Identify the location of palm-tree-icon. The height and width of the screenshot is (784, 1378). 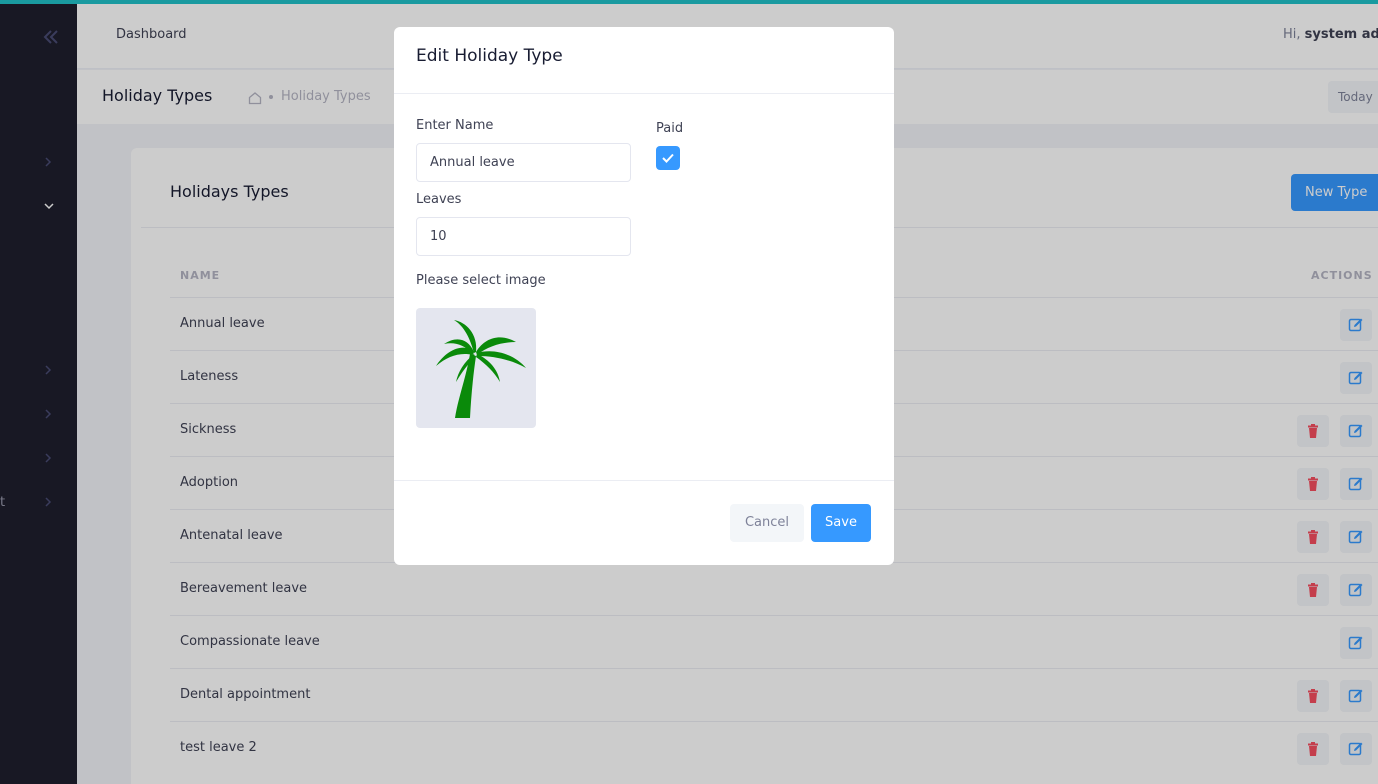
(481, 369).